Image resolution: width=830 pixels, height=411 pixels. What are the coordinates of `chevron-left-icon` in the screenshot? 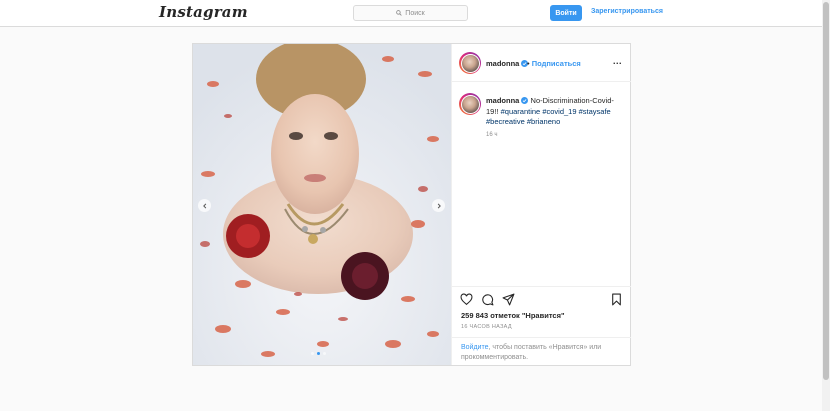 It's located at (204, 205).